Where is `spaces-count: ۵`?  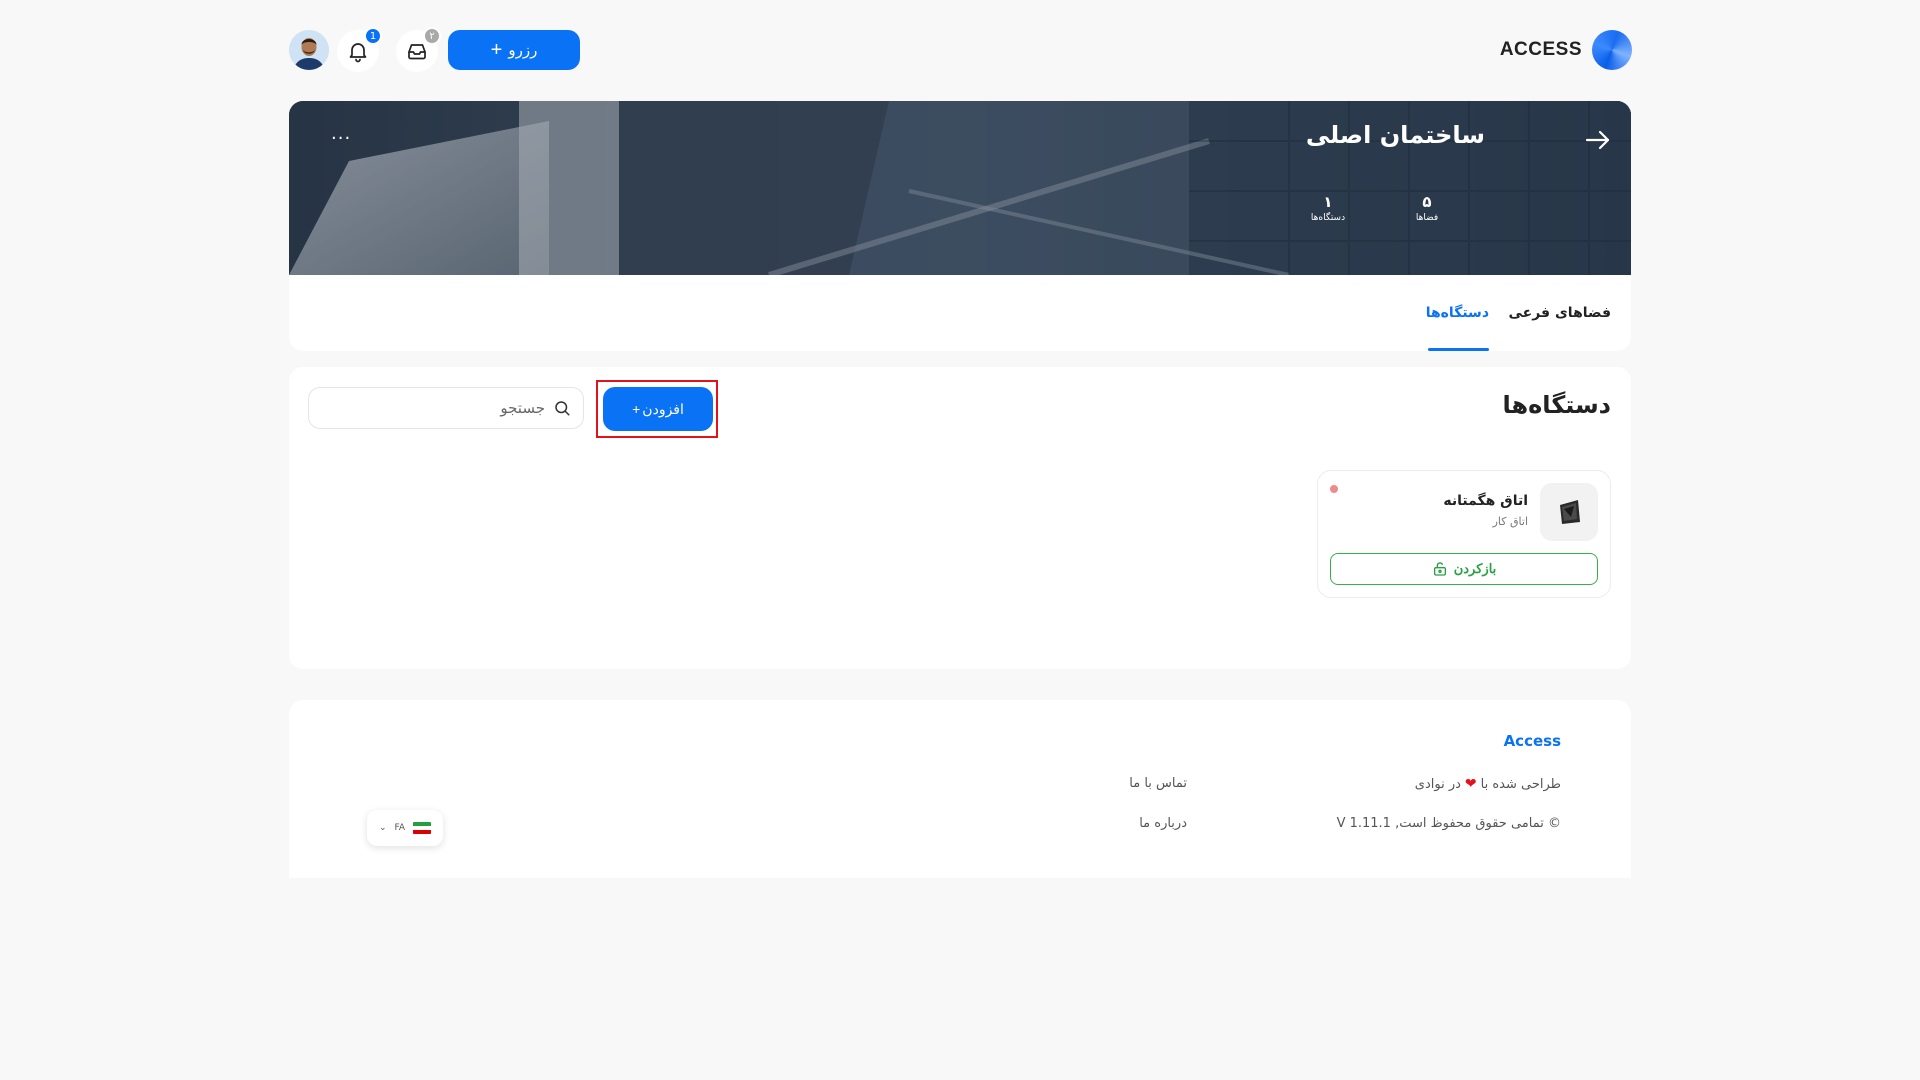 spaces-count: ۵ is located at coordinates (1427, 202).